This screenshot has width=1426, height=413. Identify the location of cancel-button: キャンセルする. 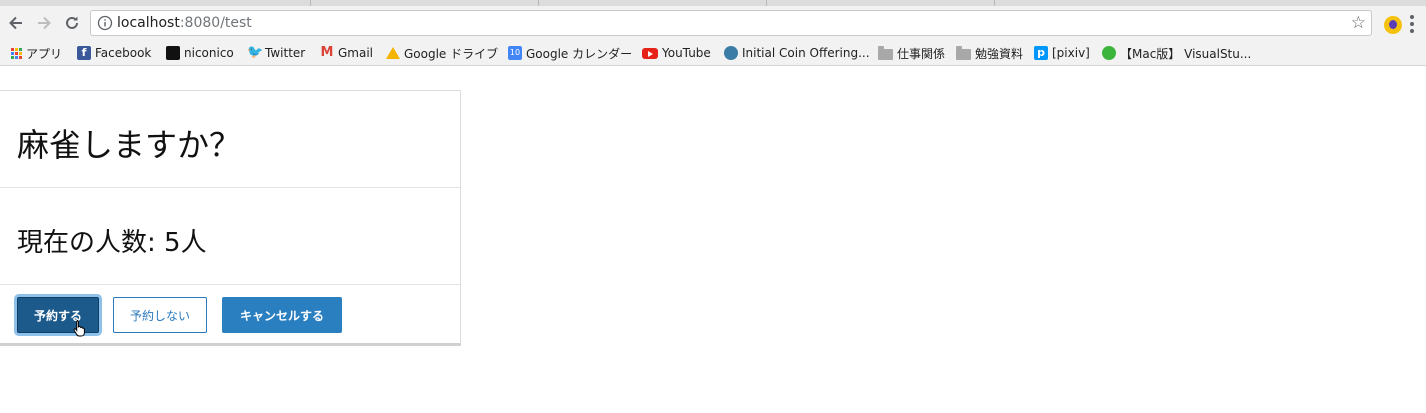
(282, 315).